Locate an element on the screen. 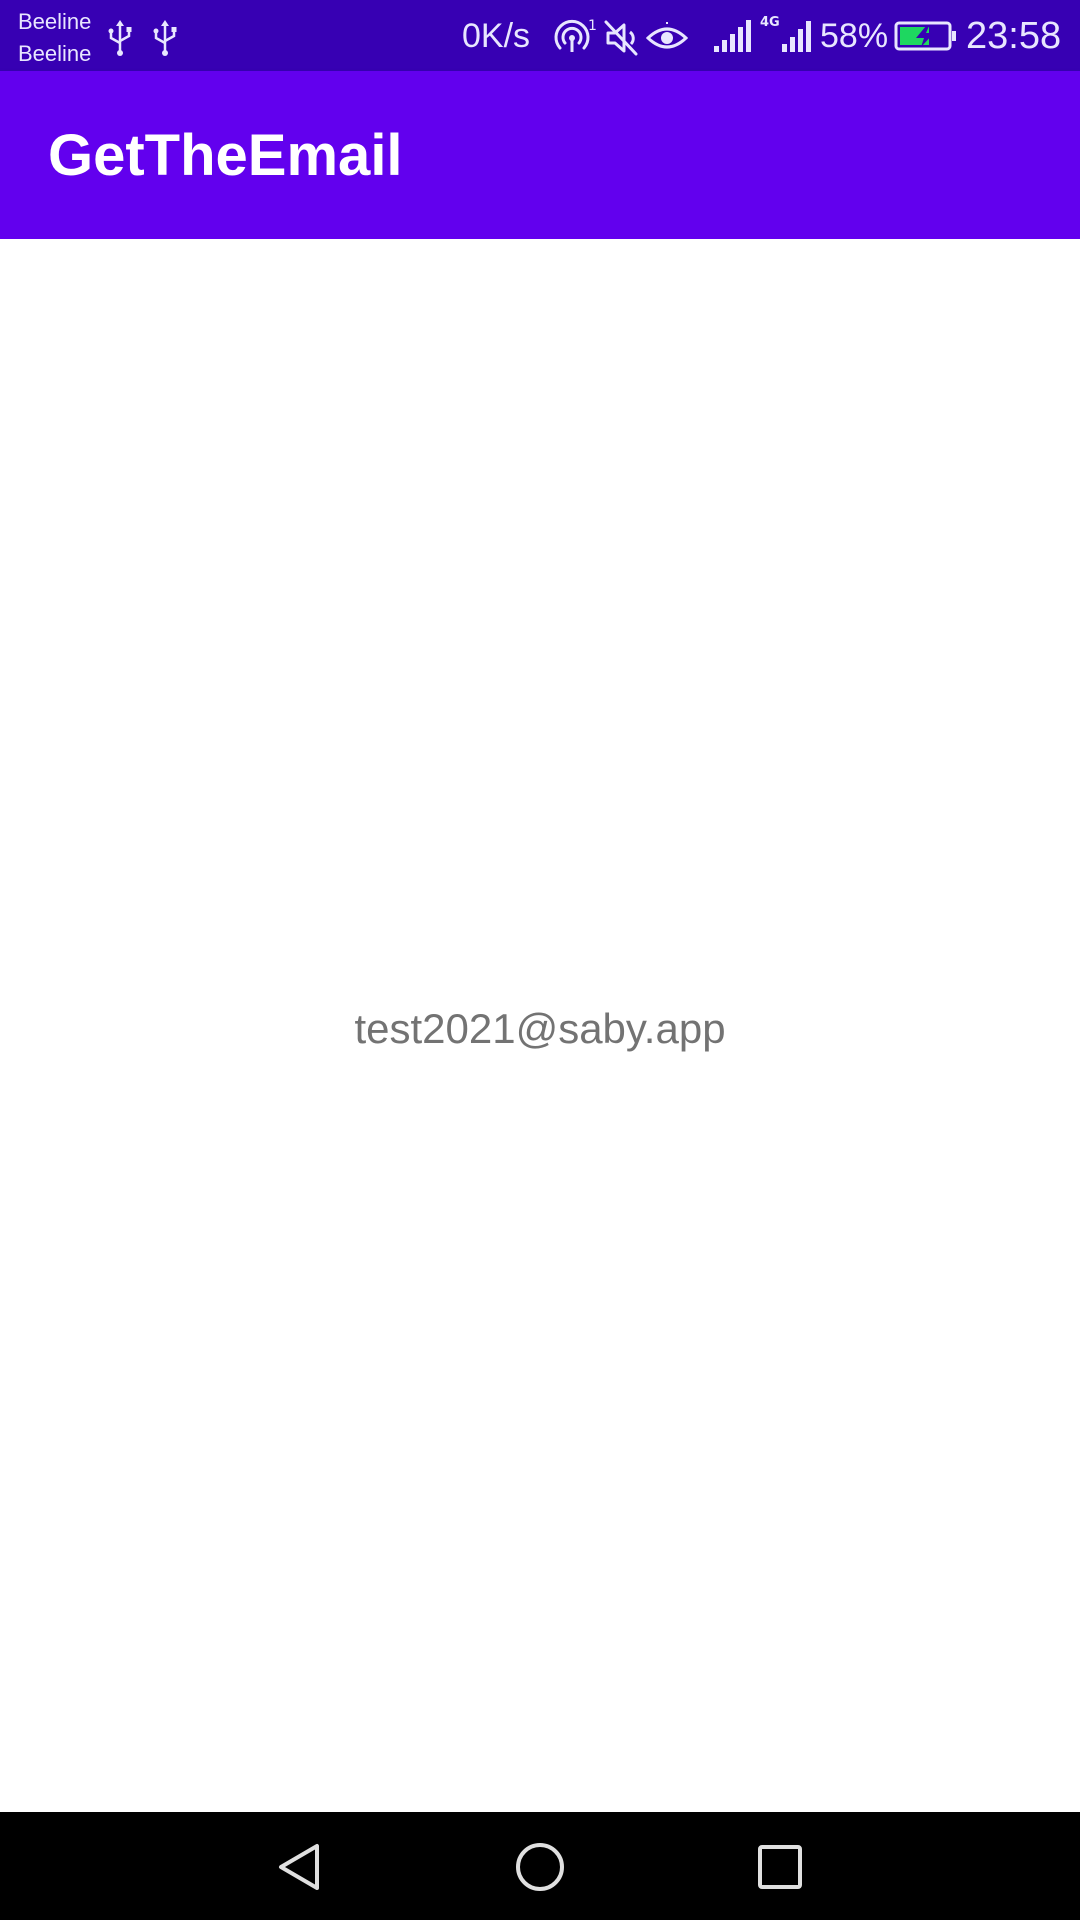  battery-percentage: 58% is located at coordinates (854, 36).